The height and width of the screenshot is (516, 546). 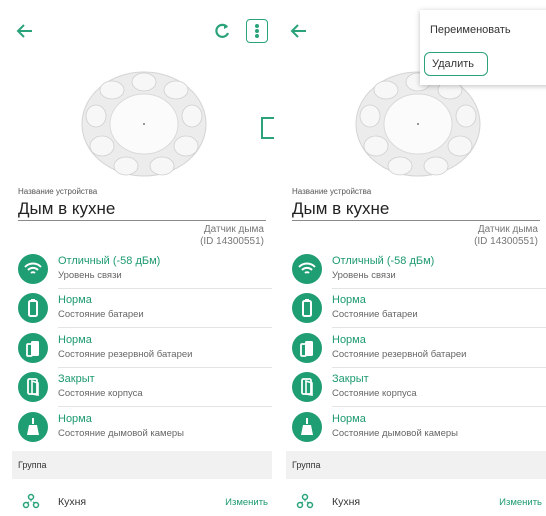 I want to click on refresh-icon, so click(x=222, y=31).